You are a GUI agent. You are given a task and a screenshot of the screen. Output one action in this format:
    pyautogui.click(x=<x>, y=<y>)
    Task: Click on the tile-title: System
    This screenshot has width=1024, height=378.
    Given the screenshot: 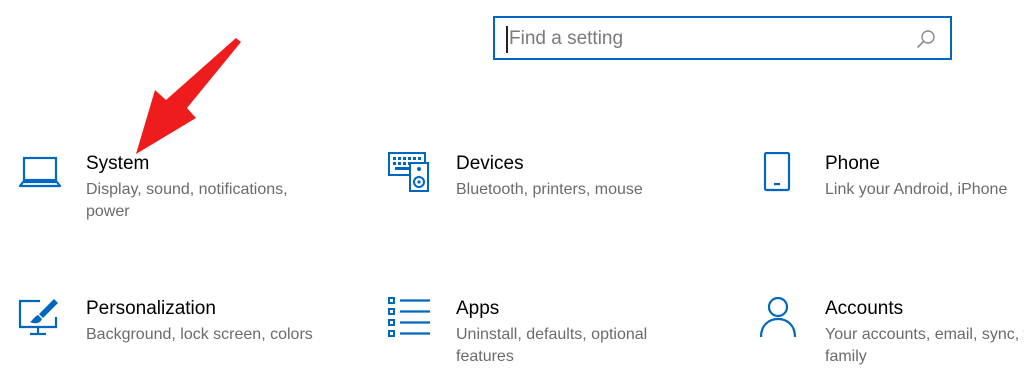 What is the action you would take?
    pyautogui.click(x=118, y=163)
    